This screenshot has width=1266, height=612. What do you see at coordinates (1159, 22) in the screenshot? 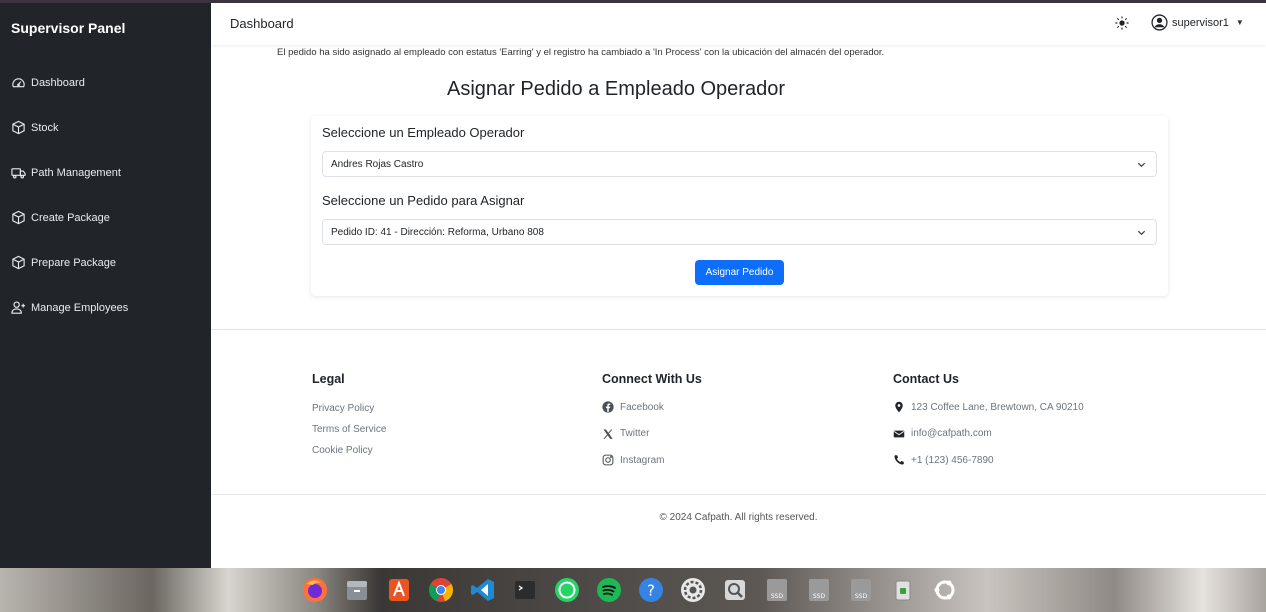
I see `user-avatar-icon` at bounding box center [1159, 22].